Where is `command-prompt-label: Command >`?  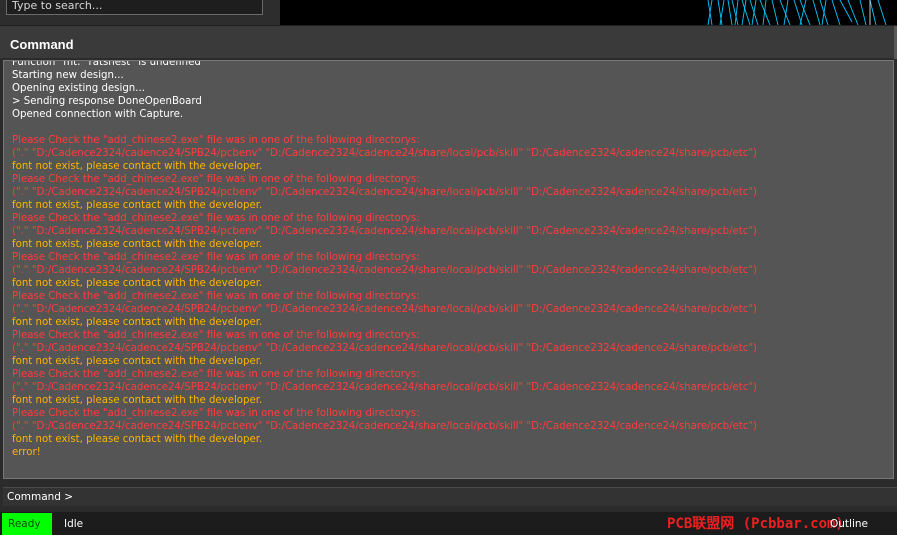 command-prompt-label: Command > is located at coordinates (40, 497).